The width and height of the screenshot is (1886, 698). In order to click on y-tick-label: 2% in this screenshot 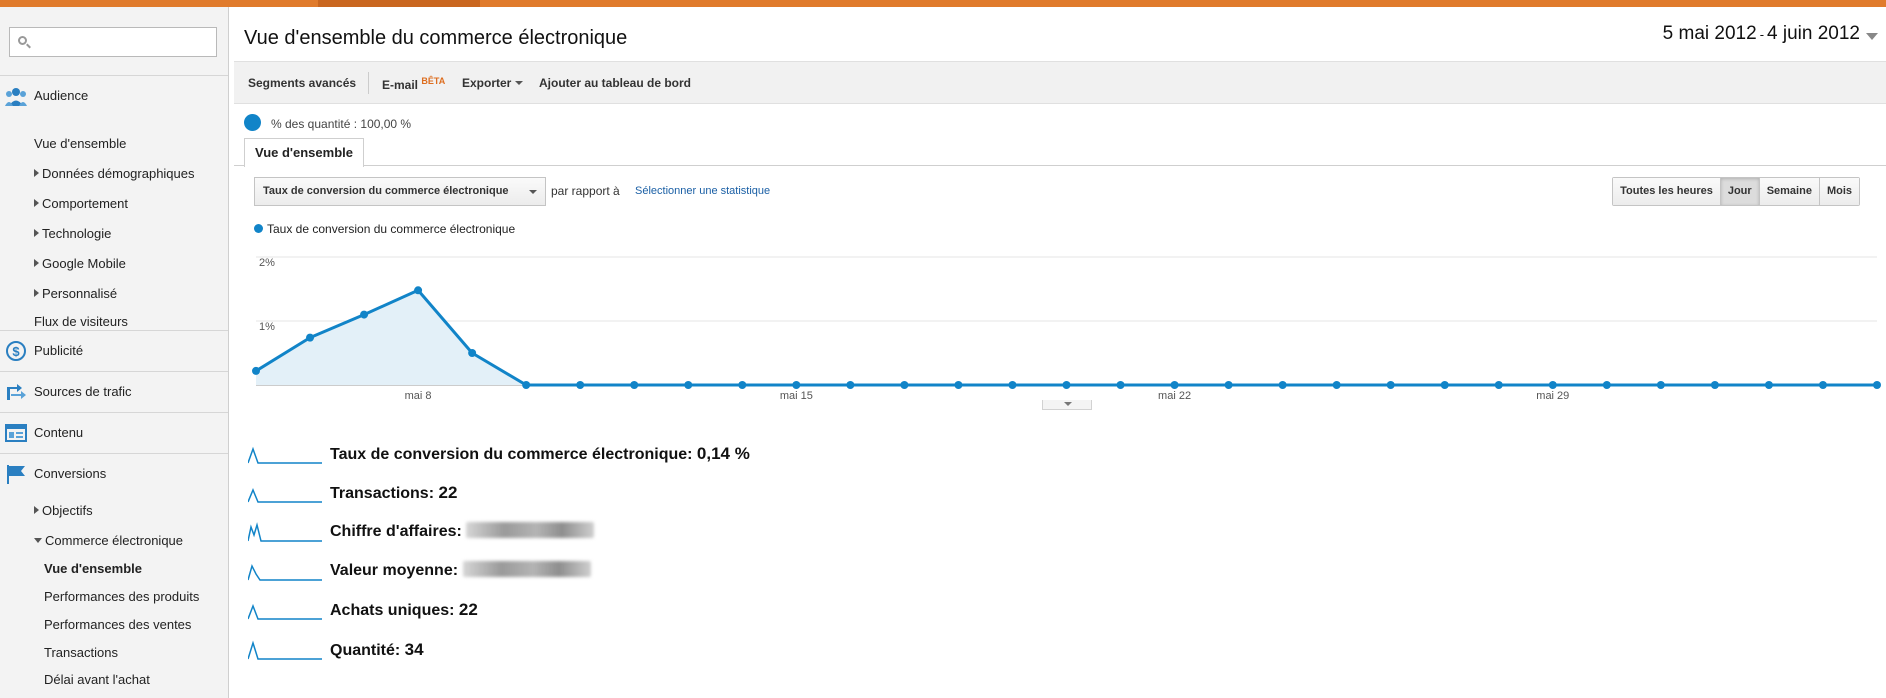, I will do `click(267, 263)`.